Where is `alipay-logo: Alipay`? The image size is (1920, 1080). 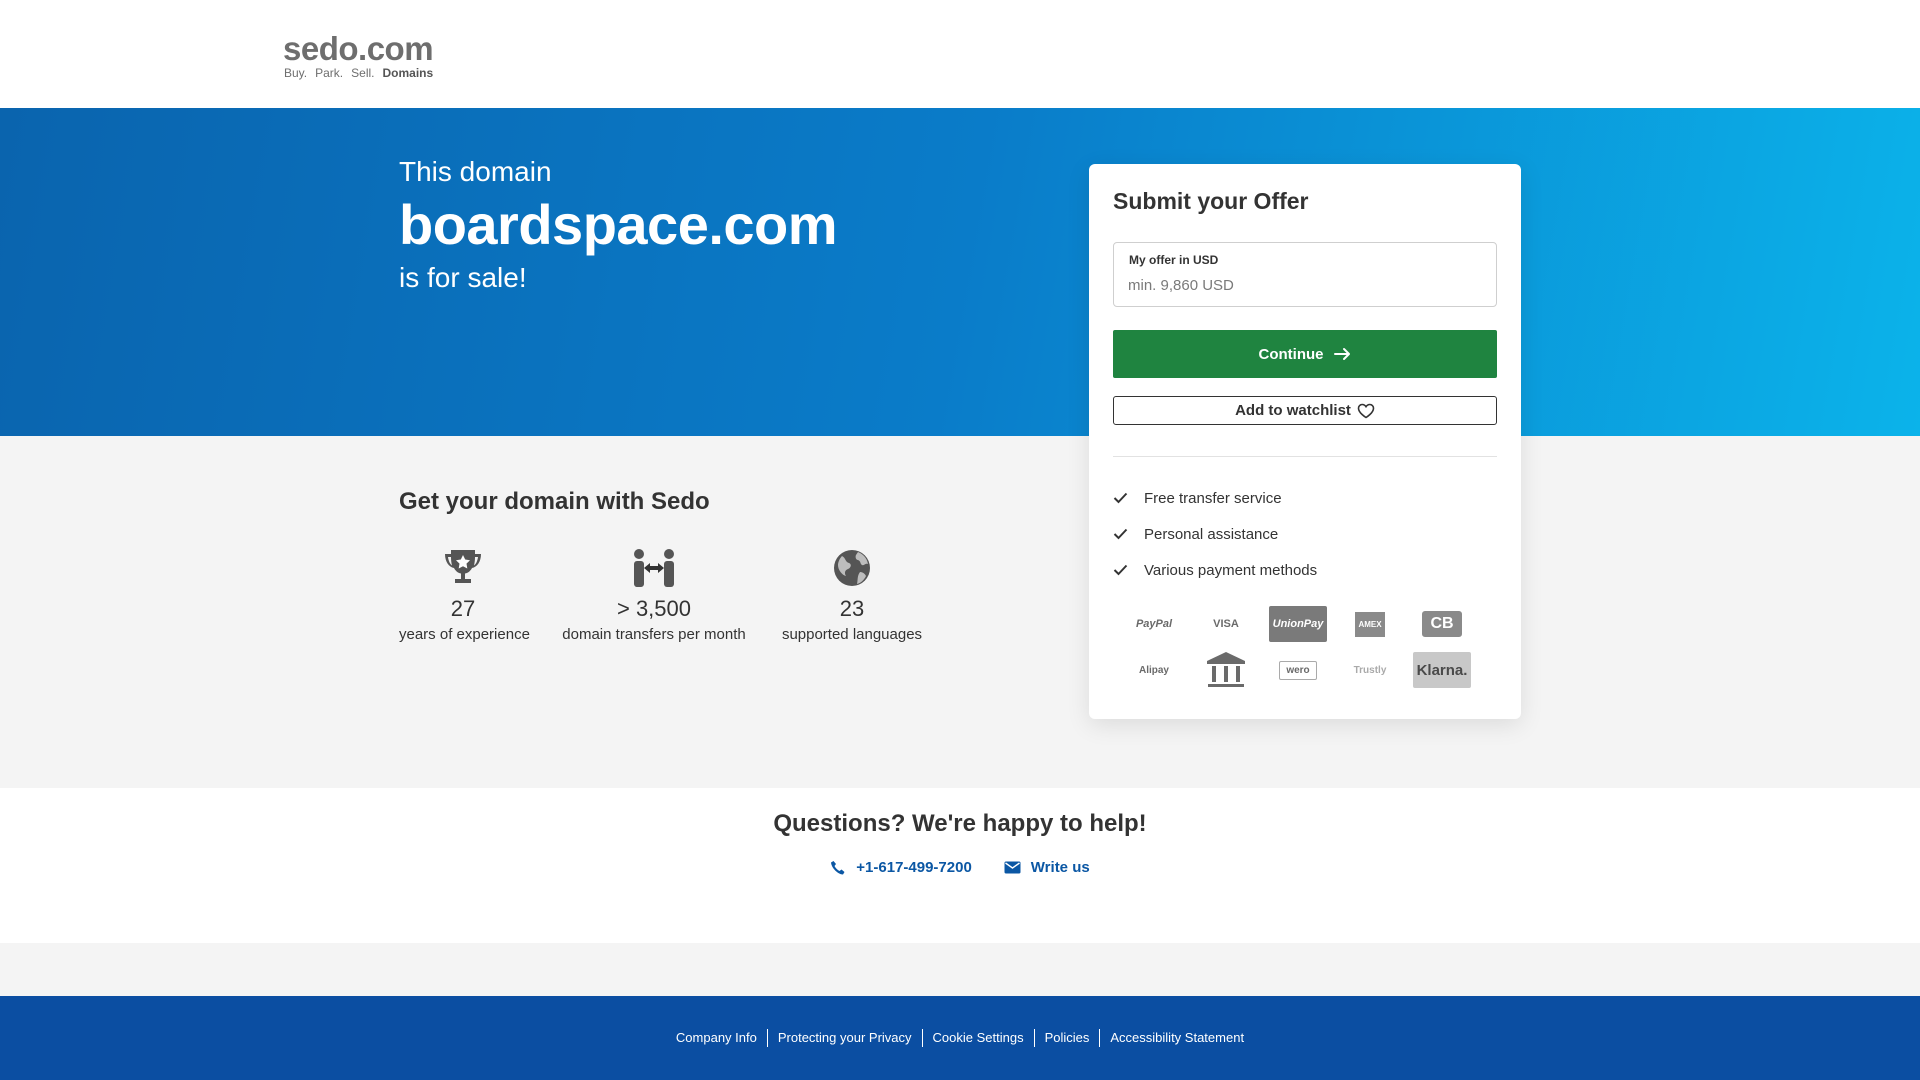
alipay-logo: Alipay is located at coordinates (1153, 670).